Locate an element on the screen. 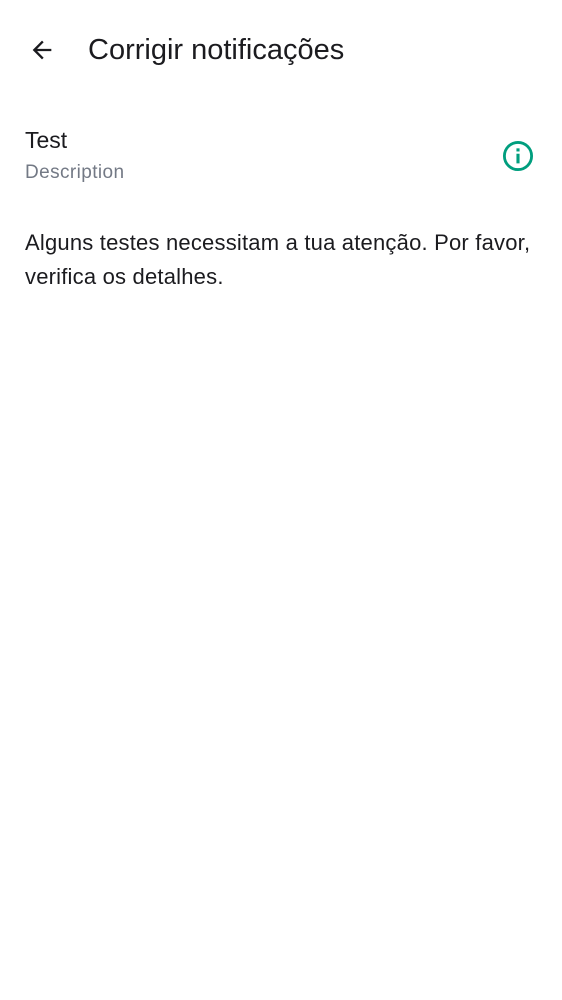 This screenshot has width=562, height=1000. back-button is located at coordinates (42, 50).